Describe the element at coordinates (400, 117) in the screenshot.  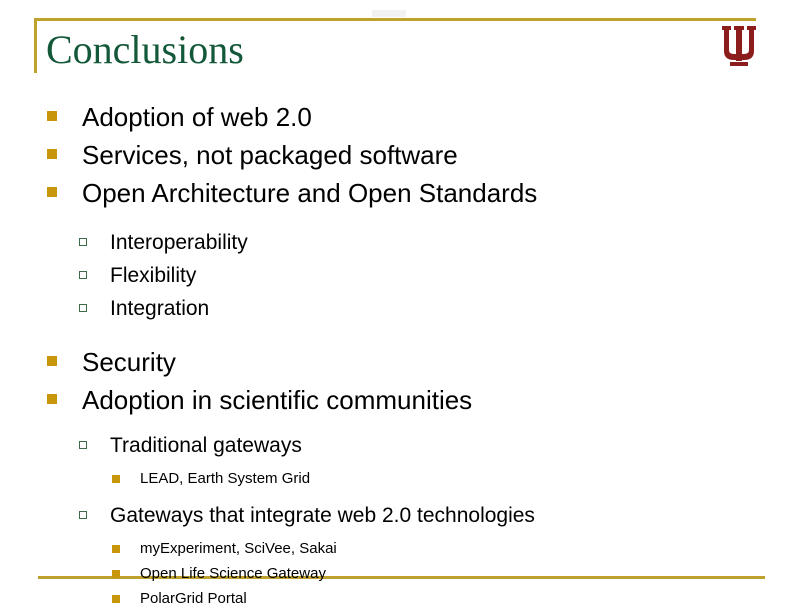
I see `bullet-level1: Adoption of web 2.0` at that location.